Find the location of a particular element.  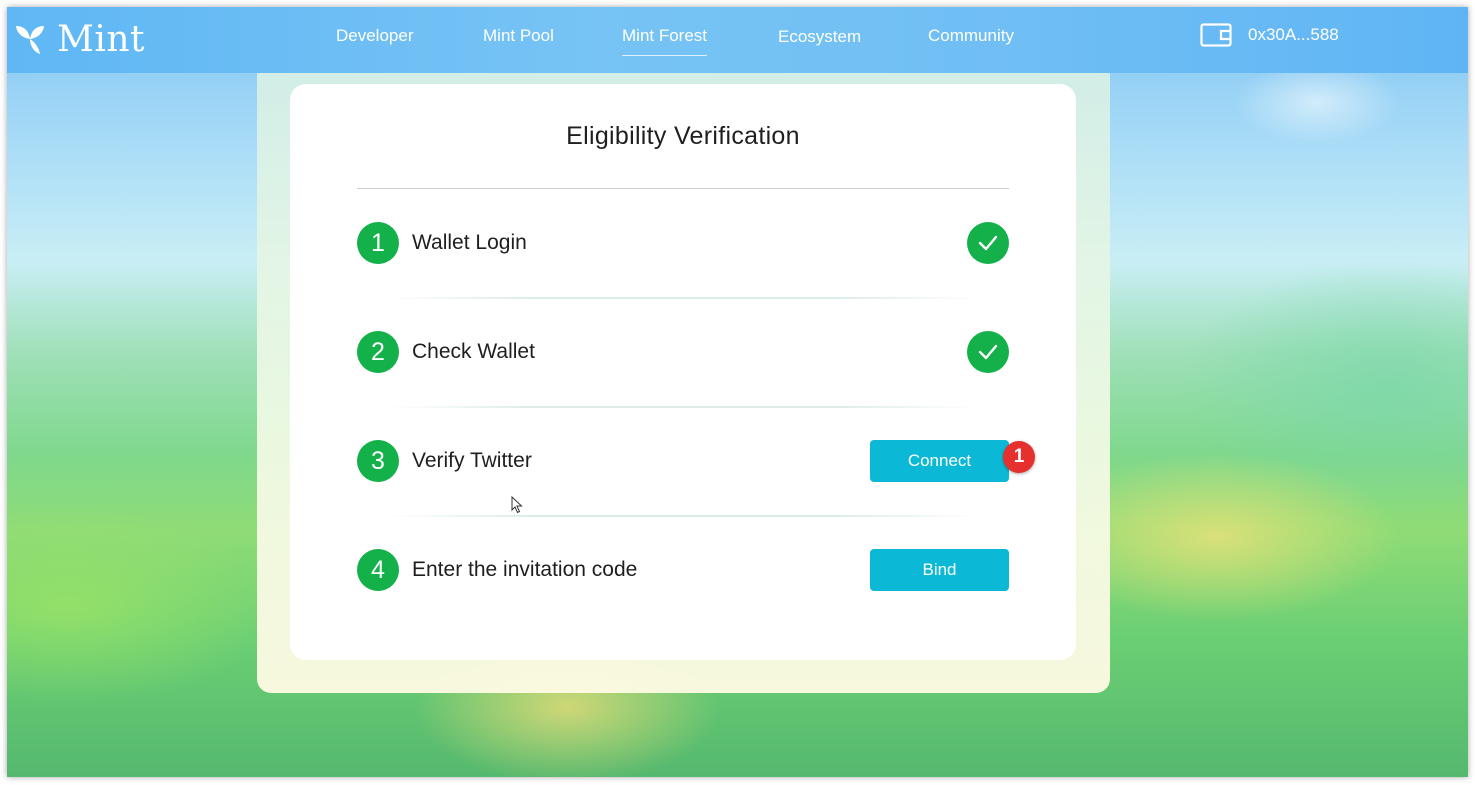

step-number: 2 is located at coordinates (378, 352).